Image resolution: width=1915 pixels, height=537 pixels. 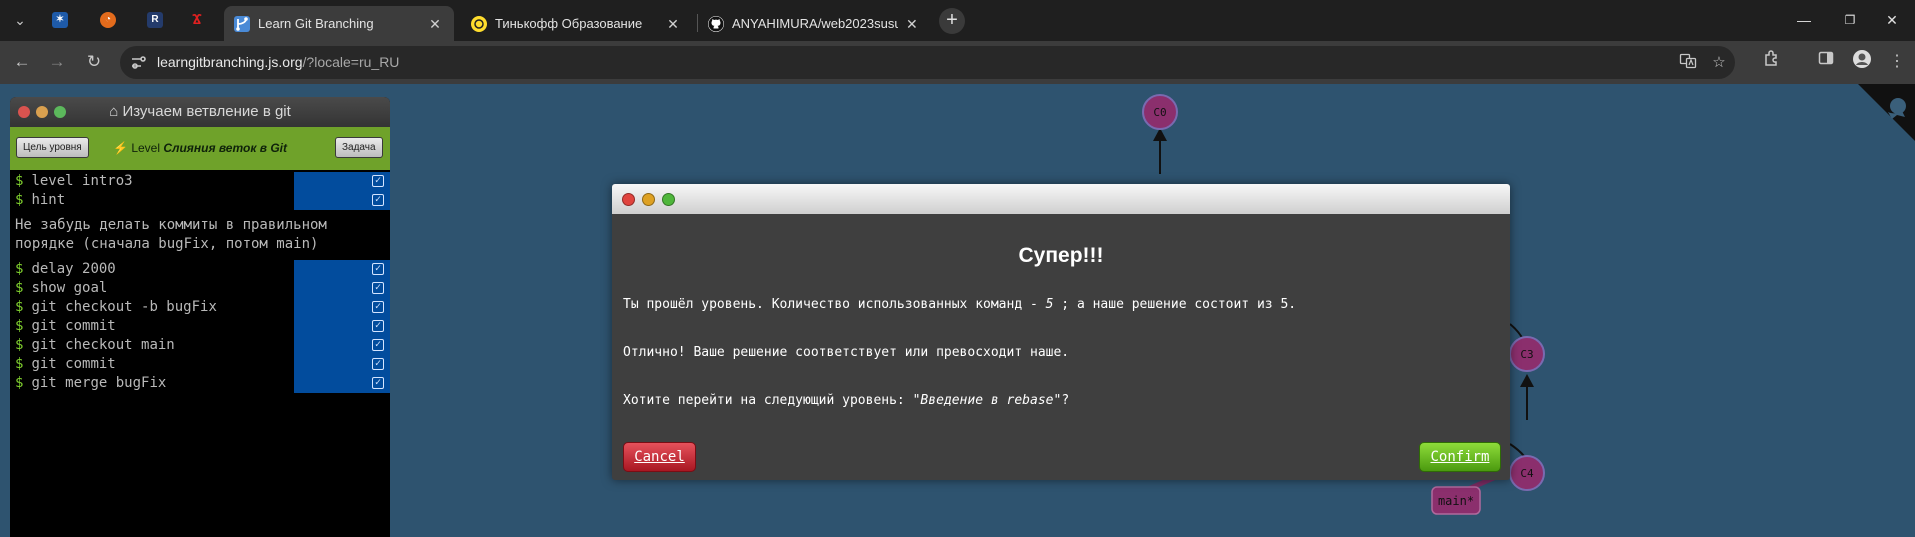 I want to click on branch-name: main*, so click(x=1456, y=501).